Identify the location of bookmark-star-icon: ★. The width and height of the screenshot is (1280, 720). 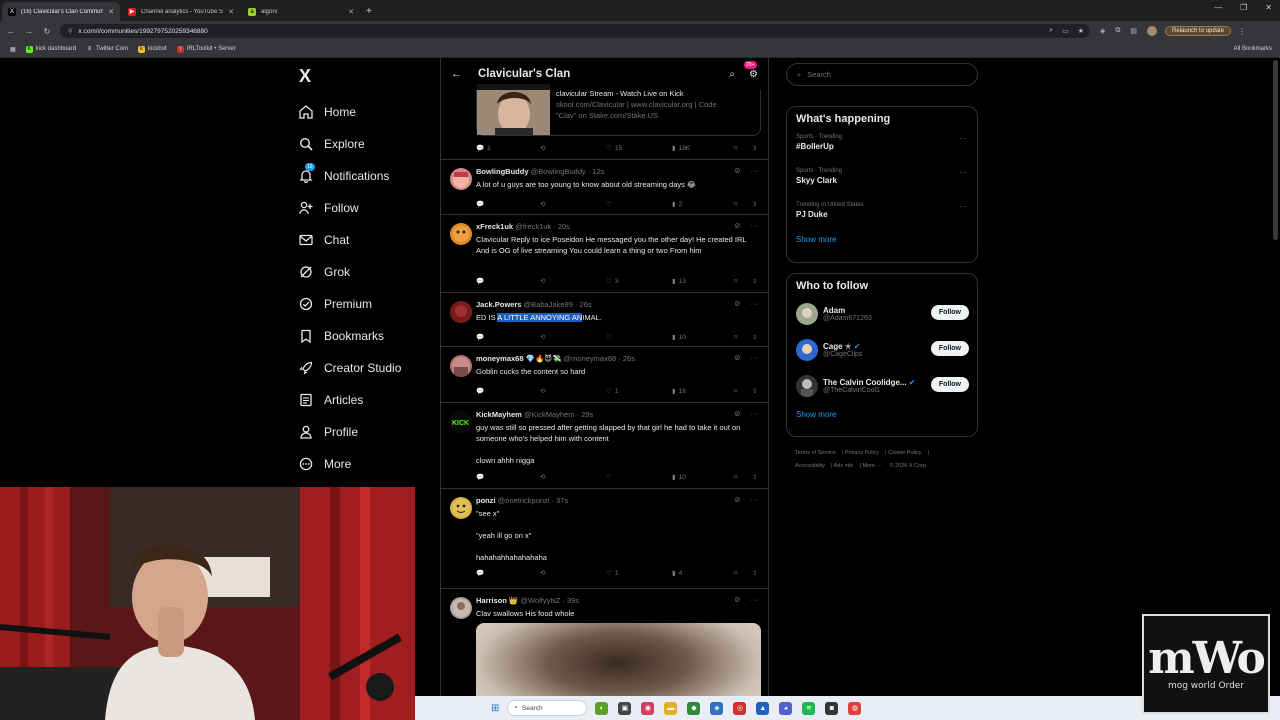
(1081, 31).